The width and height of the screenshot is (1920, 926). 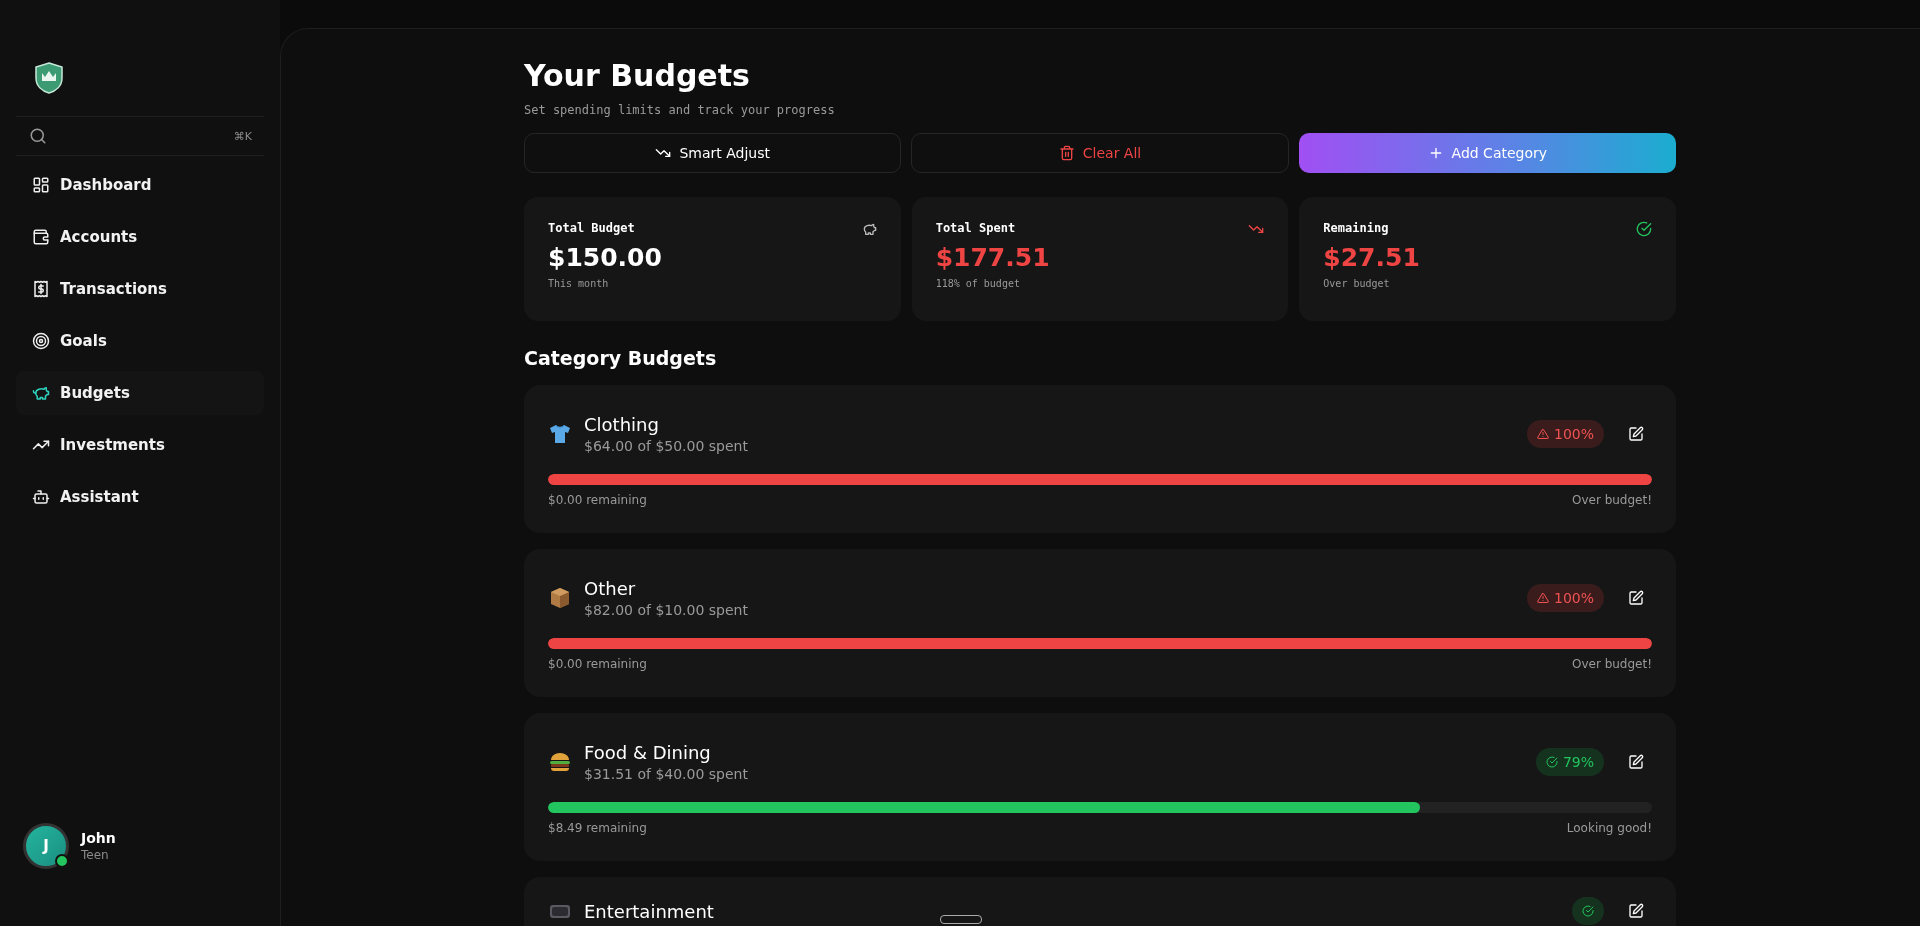 I want to click on category-spent: $82.00 of $10.00 spent, so click(x=666, y=610).